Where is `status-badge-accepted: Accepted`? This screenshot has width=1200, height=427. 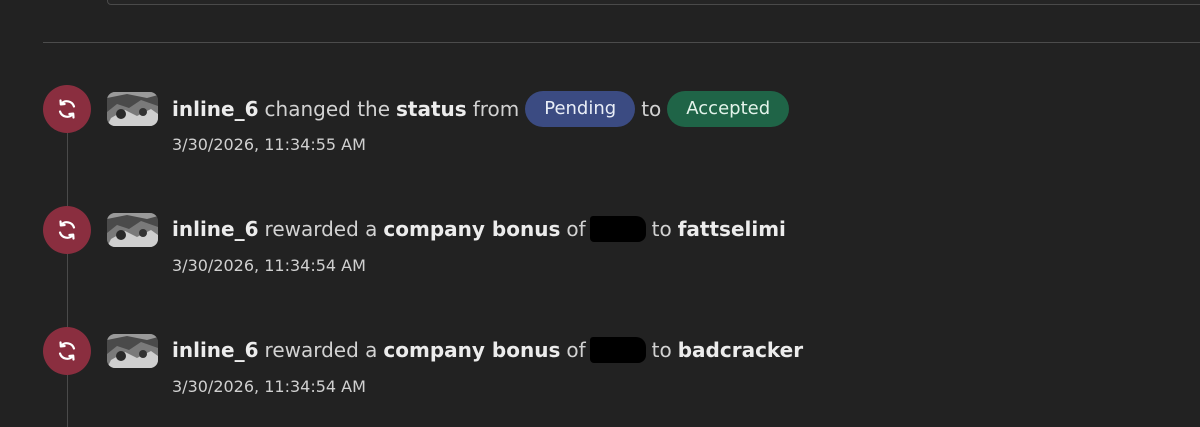 status-badge-accepted: Accepted is located at coordinates (728, 109).